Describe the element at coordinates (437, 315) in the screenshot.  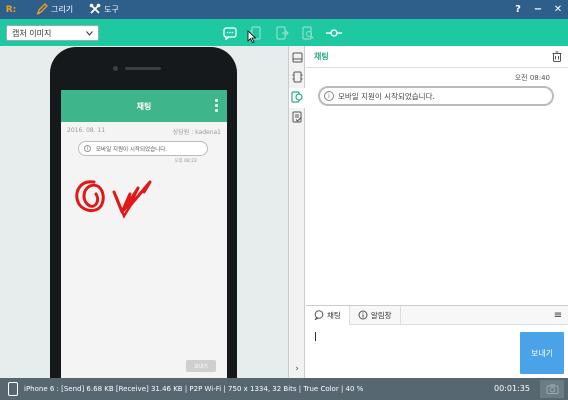
I see `chat-tabs: 채팅 알림창 ≡` at that location.